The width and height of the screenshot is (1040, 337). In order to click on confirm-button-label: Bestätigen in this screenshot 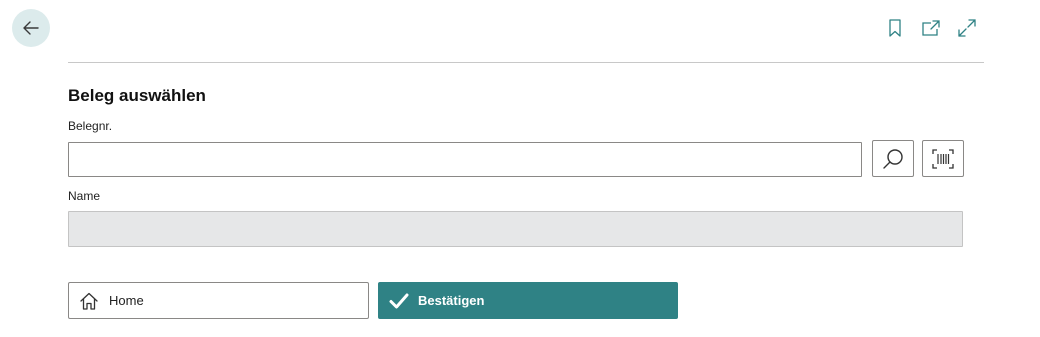, I will do `click(451, 300)`.